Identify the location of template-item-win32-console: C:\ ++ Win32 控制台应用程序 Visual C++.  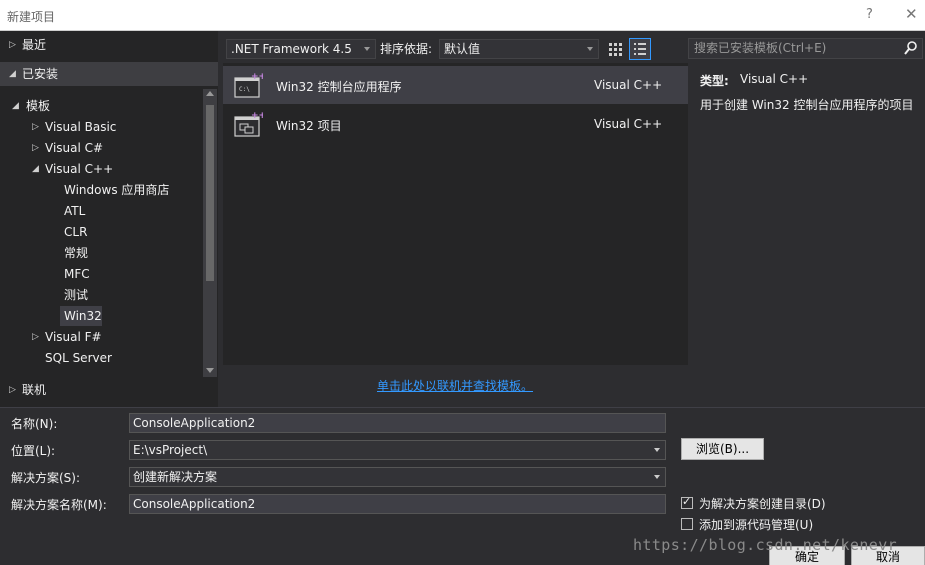
(455, 85).